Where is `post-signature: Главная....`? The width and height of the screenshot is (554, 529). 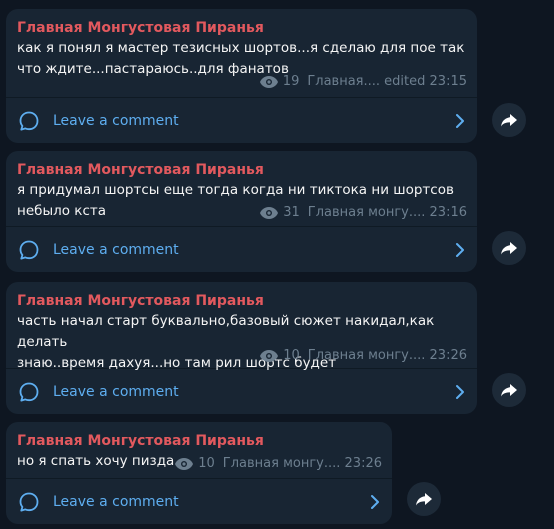
post-signature: Главная.... is located at coordinates (344, 81).